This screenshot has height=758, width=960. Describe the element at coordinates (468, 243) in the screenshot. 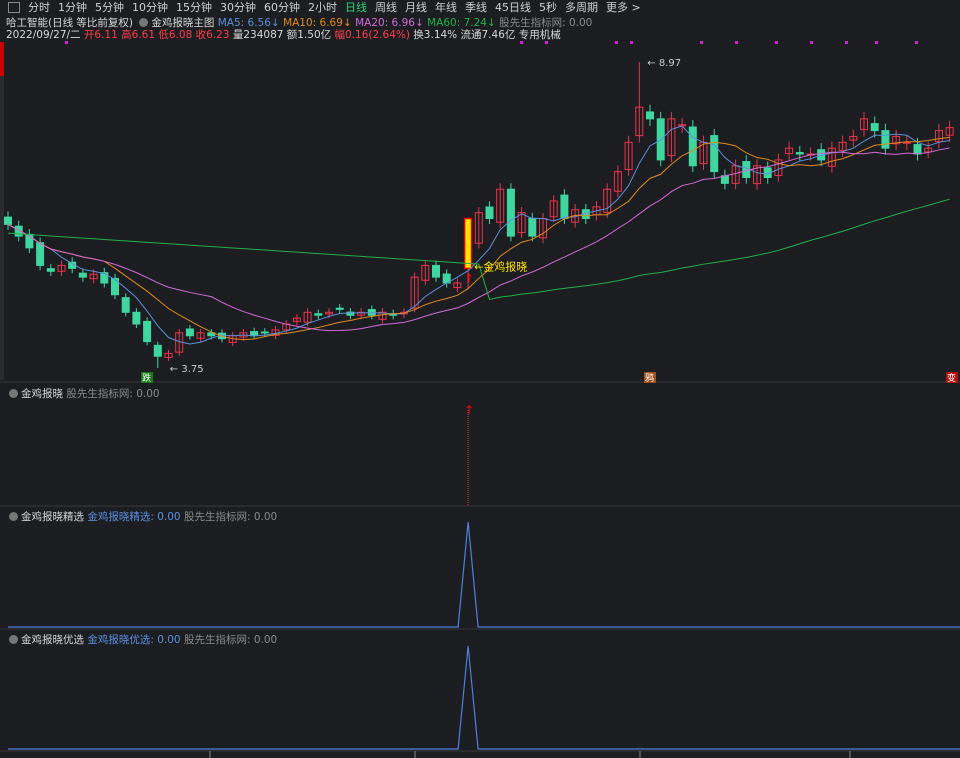

I see `signal-candle` at that location.